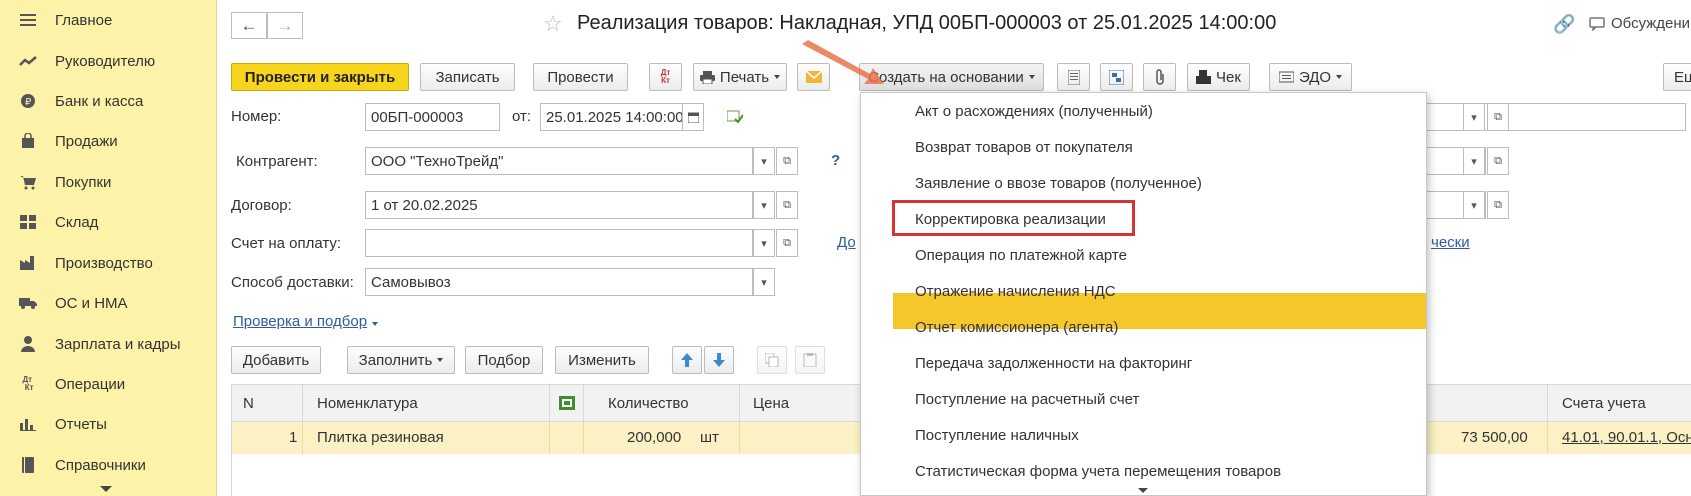 The image size is (1691, 496). I want to click on sidebar-item-label: Склад, so click(77, 222).